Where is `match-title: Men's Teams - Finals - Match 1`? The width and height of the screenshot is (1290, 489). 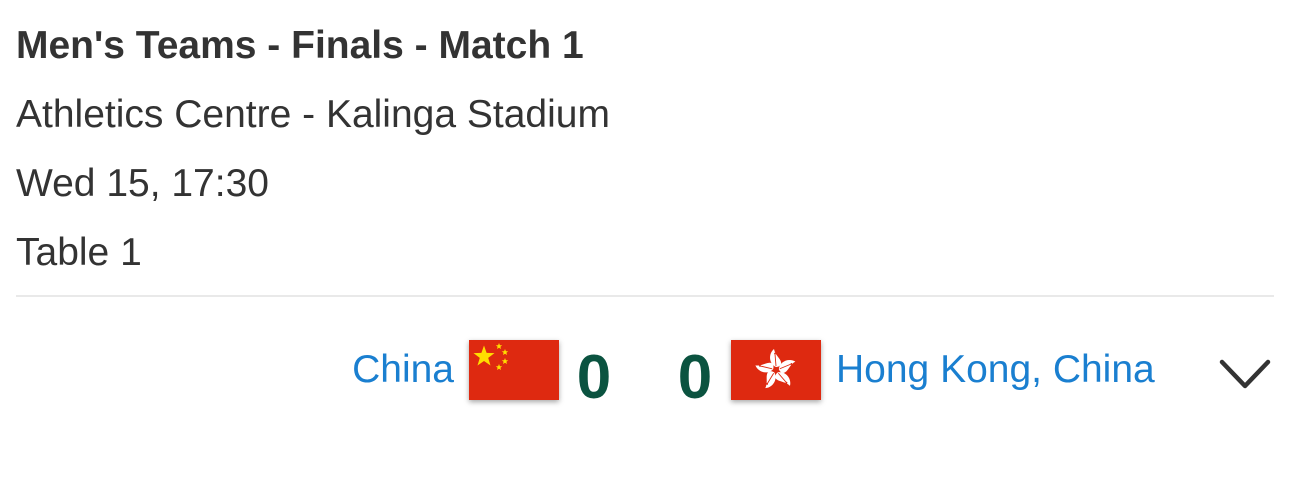
match-title: Men's Teams - Finals - Match 1 is located at coordinates (300, 45).